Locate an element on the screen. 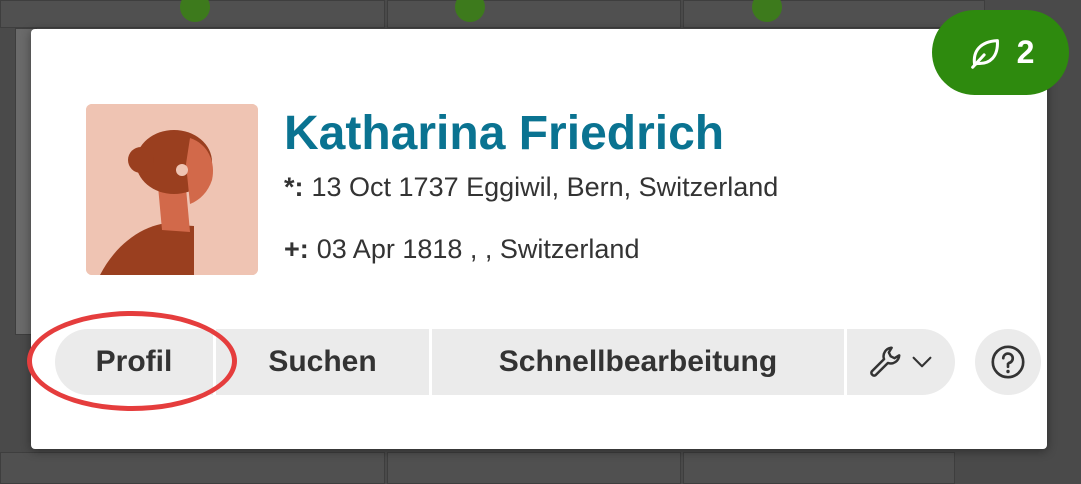 This screenshot has width=1081, height=484. tools-menu-button is located at coordinates (901, 362).